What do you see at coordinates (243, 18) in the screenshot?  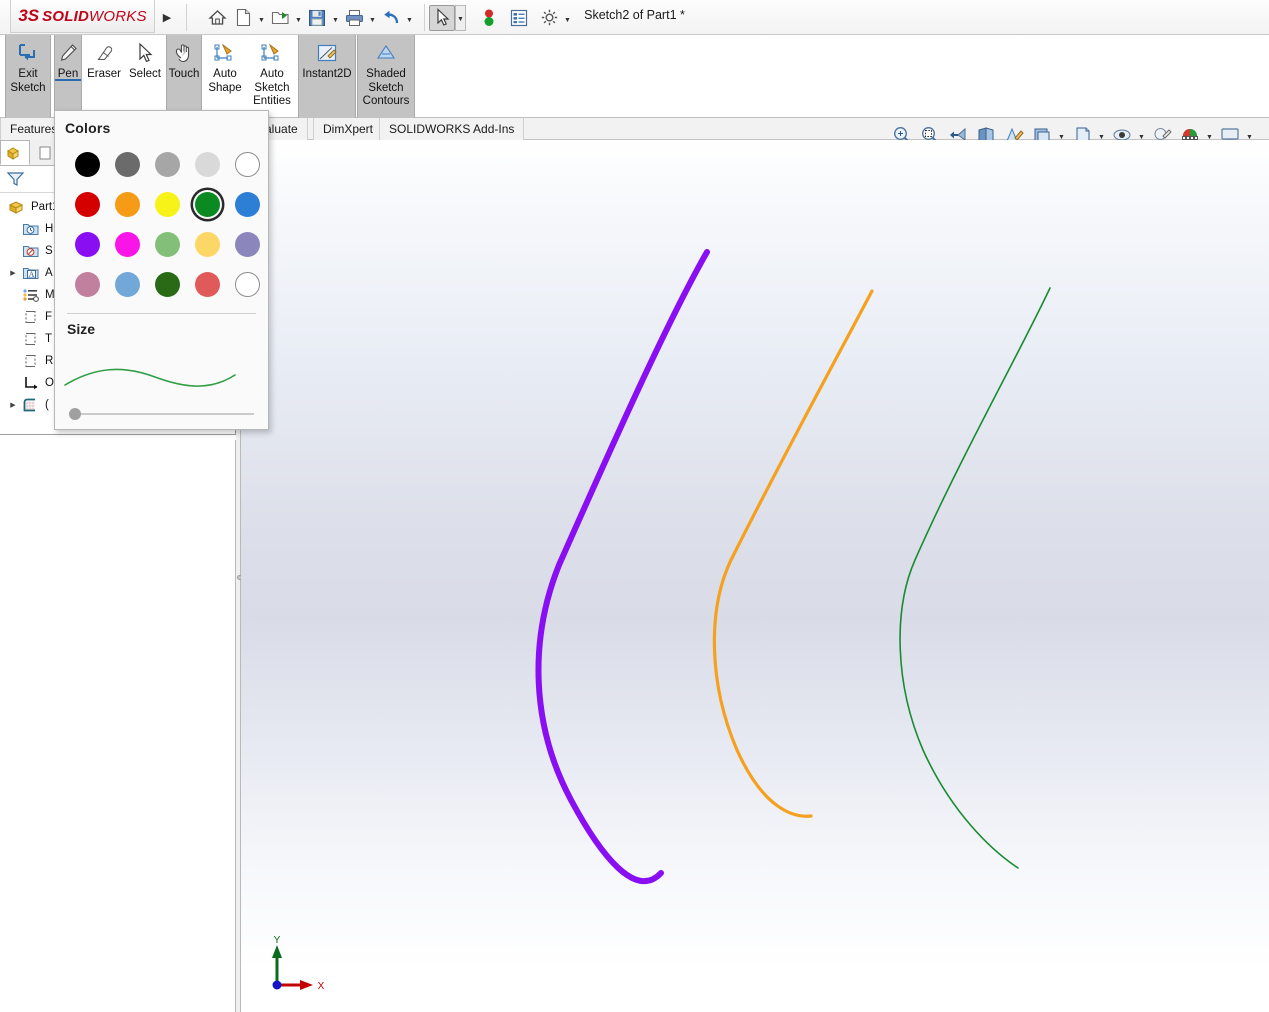 I see `new-document-icon` at bounding box center [243, 18].